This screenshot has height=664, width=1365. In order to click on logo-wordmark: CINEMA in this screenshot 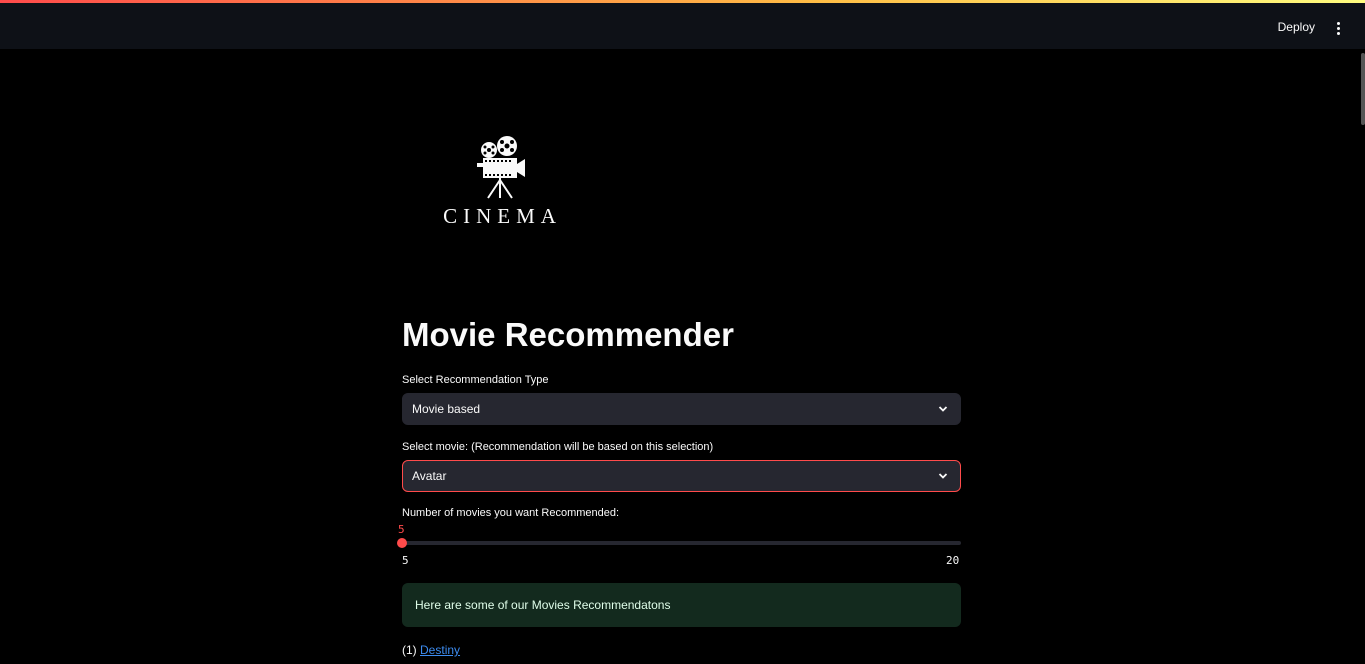, I will do `click(502, 216)`.